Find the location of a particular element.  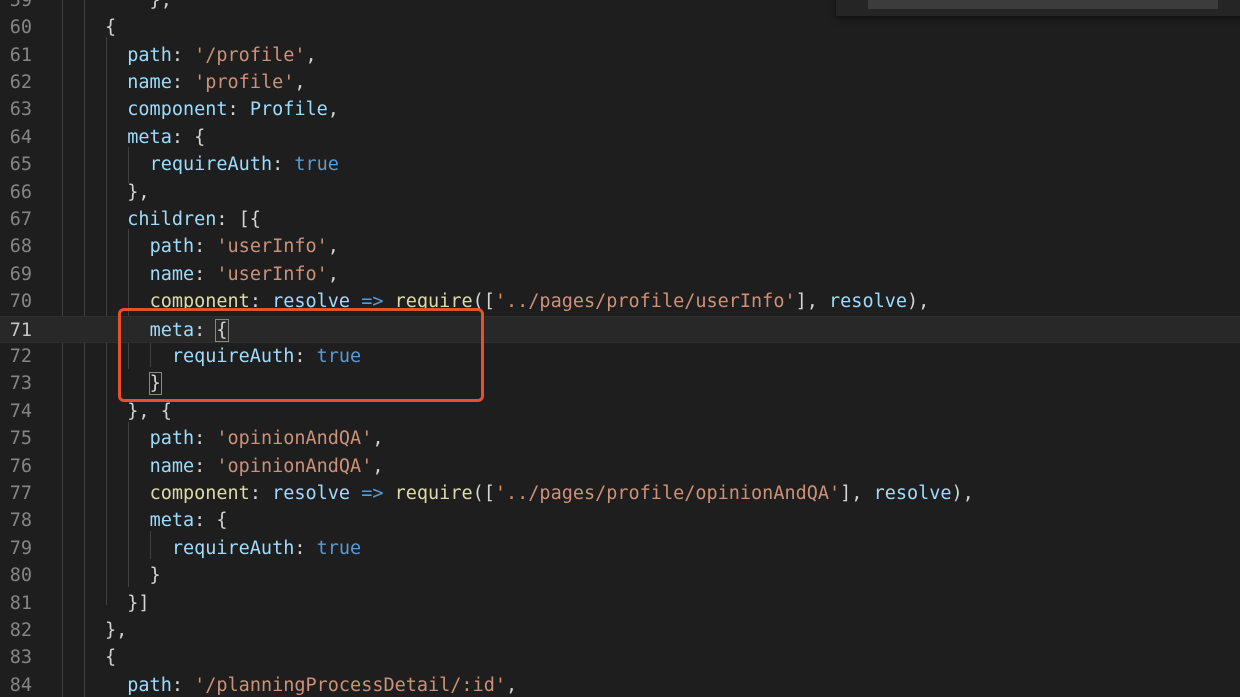

line-number: 83 is located at coordinates (20, 658).